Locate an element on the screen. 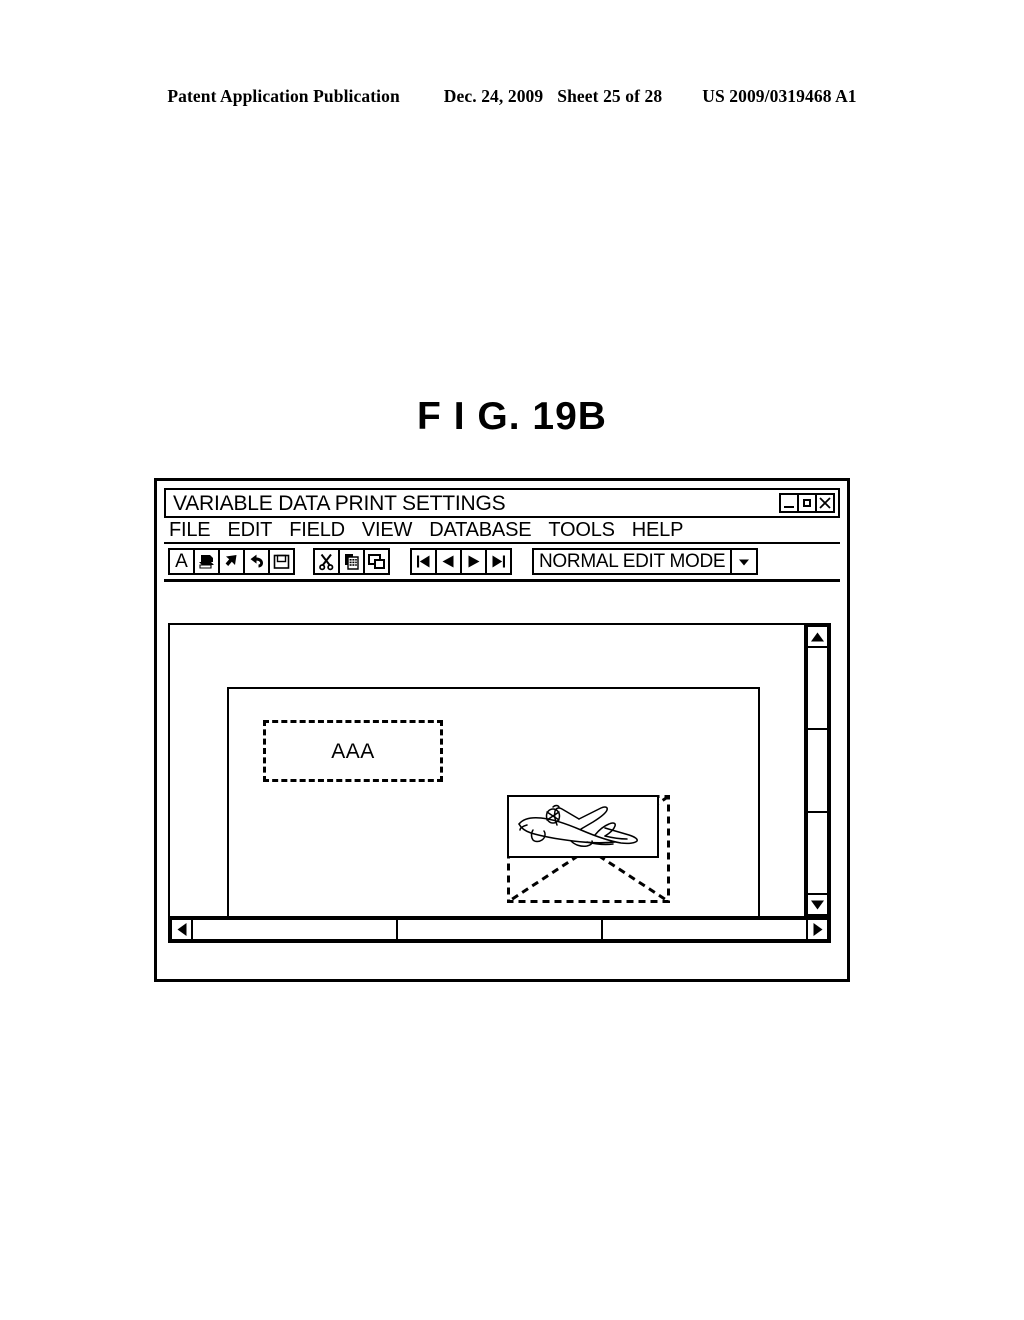  previous-record-button is located at coordinates (448, 561).